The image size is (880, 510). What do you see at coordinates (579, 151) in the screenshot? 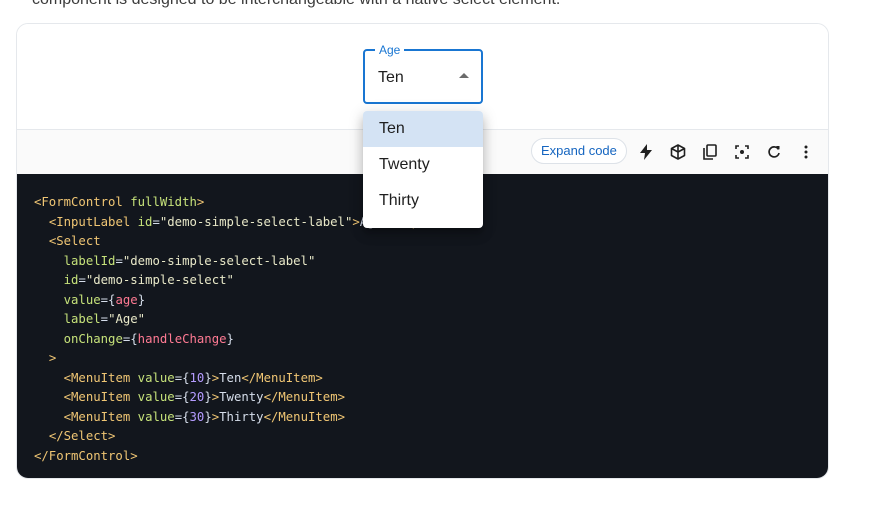
I see `expand-code-button: Expand code` at bounding box center [579, 151].